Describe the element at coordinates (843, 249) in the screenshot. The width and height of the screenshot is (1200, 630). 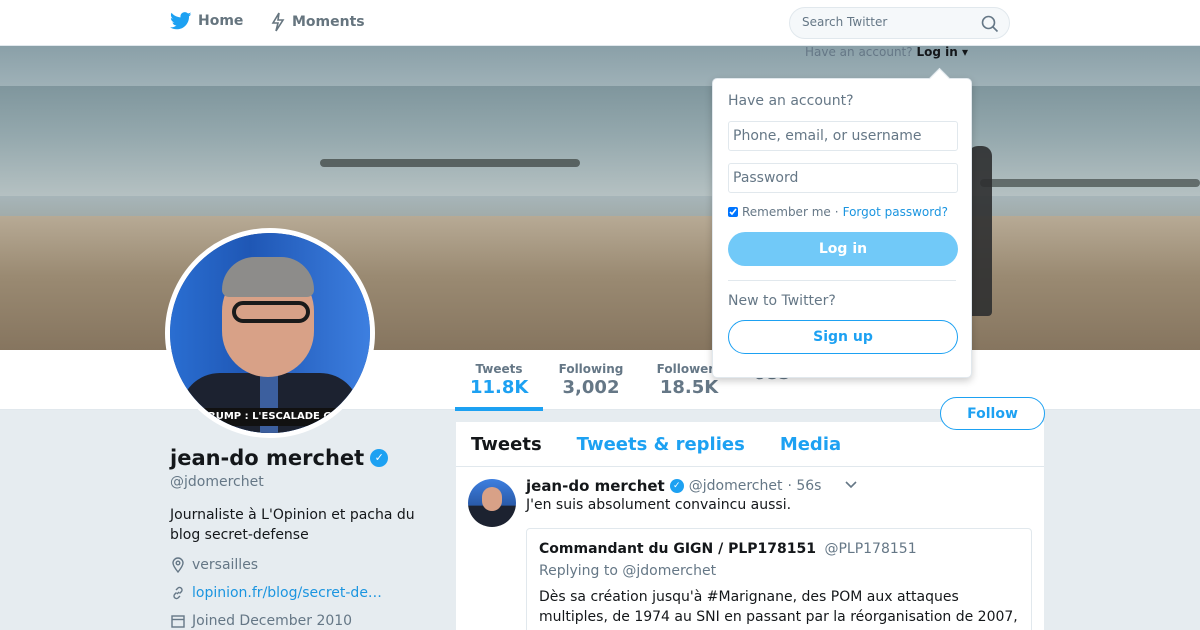
I see `login-button: Log in` at that location.